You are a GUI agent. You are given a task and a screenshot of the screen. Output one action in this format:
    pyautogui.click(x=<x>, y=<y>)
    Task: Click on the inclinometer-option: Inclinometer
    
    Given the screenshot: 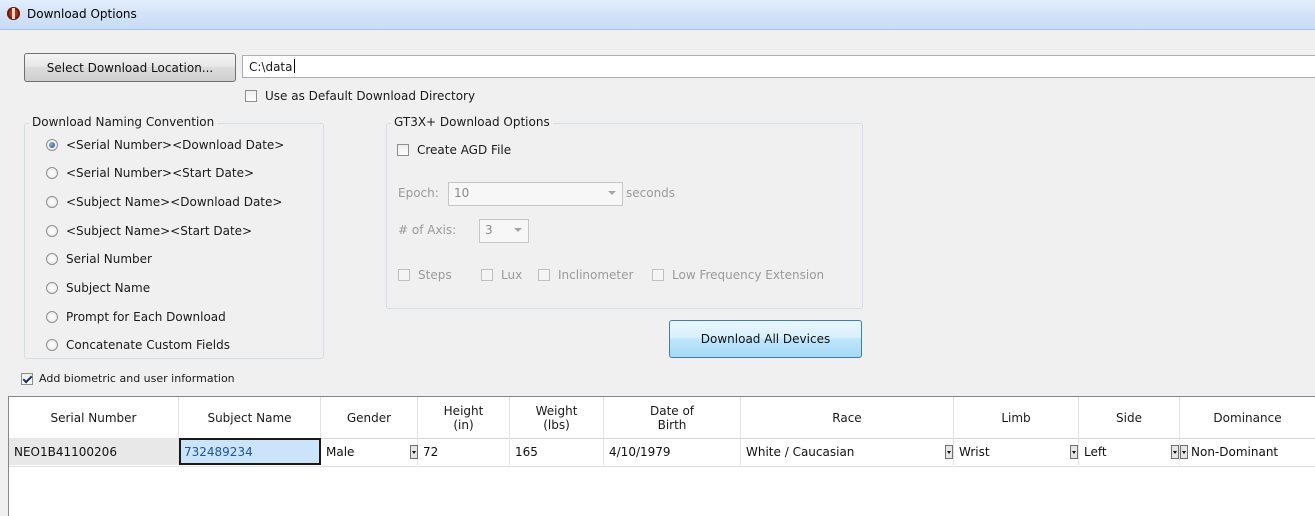 What is the action you would take?
    pyautogui.click(x=585, y=275)
    